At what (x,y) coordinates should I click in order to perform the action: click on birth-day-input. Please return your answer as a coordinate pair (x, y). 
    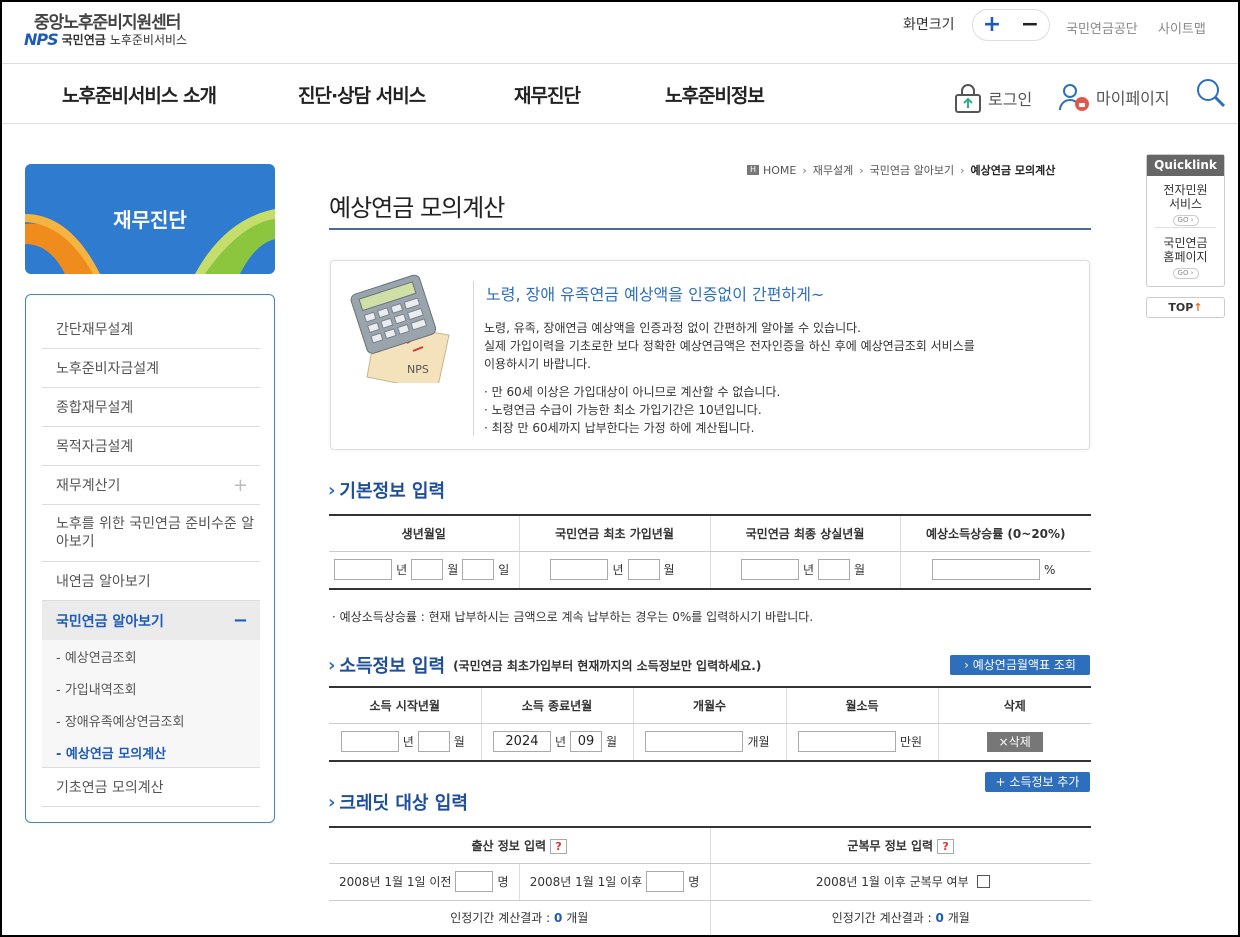
    Looking at the image, I should click on (478, 570).